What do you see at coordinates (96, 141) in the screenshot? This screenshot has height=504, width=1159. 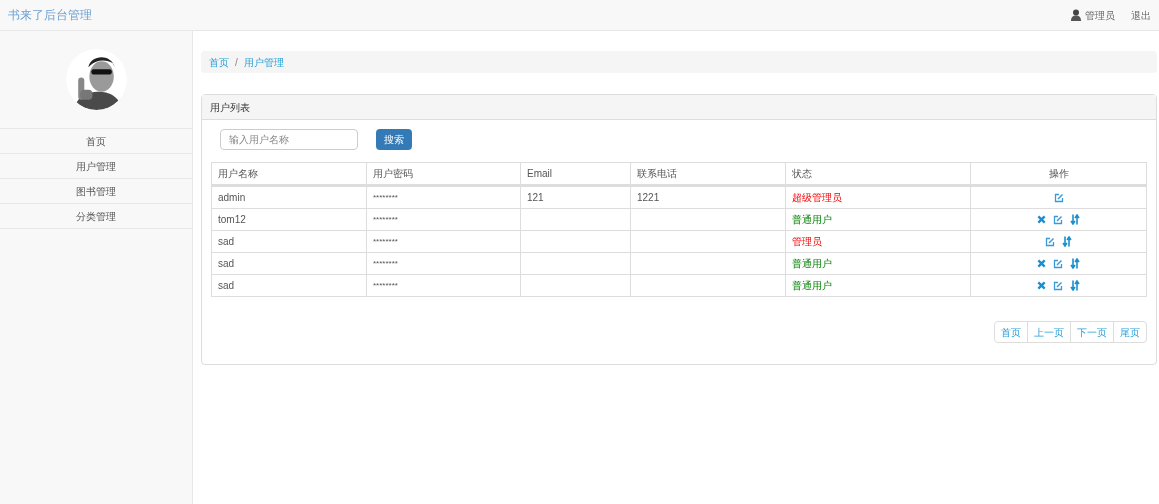 I see `sidebar-item: 首页` at bounding box center [96, 141].